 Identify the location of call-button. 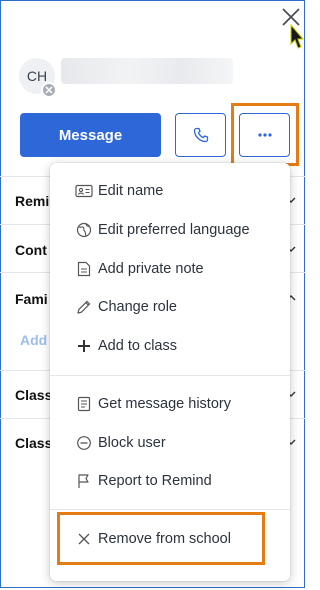
(200, 135).